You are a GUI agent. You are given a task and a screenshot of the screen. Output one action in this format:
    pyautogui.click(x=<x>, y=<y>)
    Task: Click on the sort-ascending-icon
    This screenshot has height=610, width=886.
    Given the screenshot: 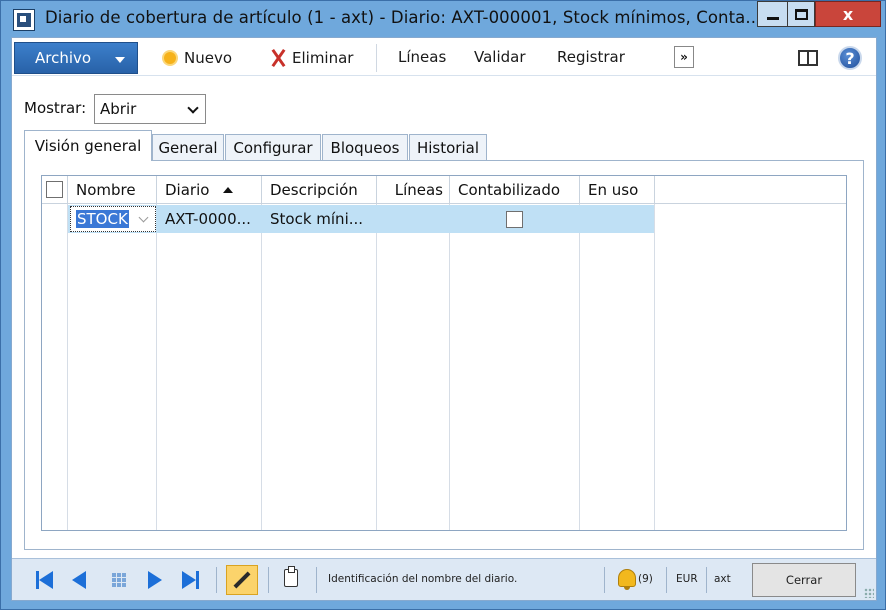 What is the action you would take?
    pyautogui.click(x=228, y=189)
    